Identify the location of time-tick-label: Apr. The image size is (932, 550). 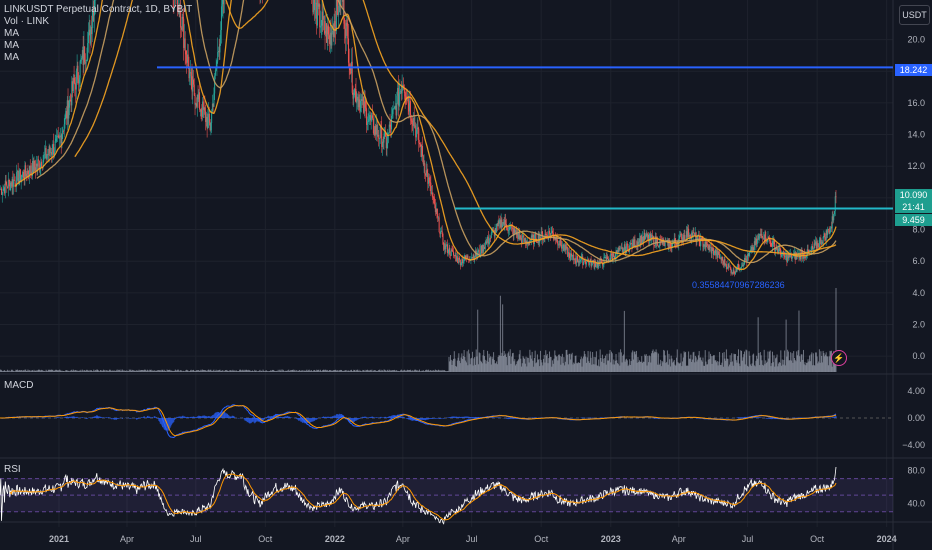
(679, 539).